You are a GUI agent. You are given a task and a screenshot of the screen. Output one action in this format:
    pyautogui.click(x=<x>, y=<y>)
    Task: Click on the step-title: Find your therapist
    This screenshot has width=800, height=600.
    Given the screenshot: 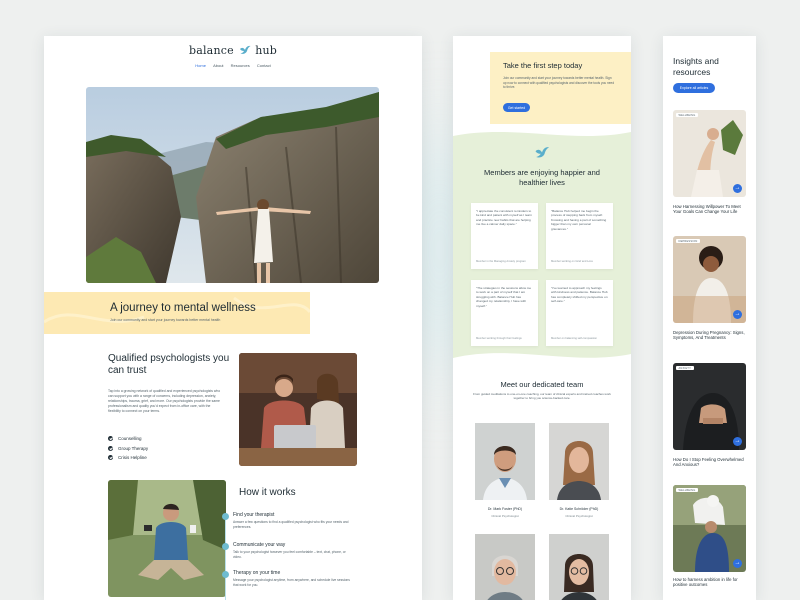 What is the action you would take?
    pyautogui.click(x=254, y=515)
    